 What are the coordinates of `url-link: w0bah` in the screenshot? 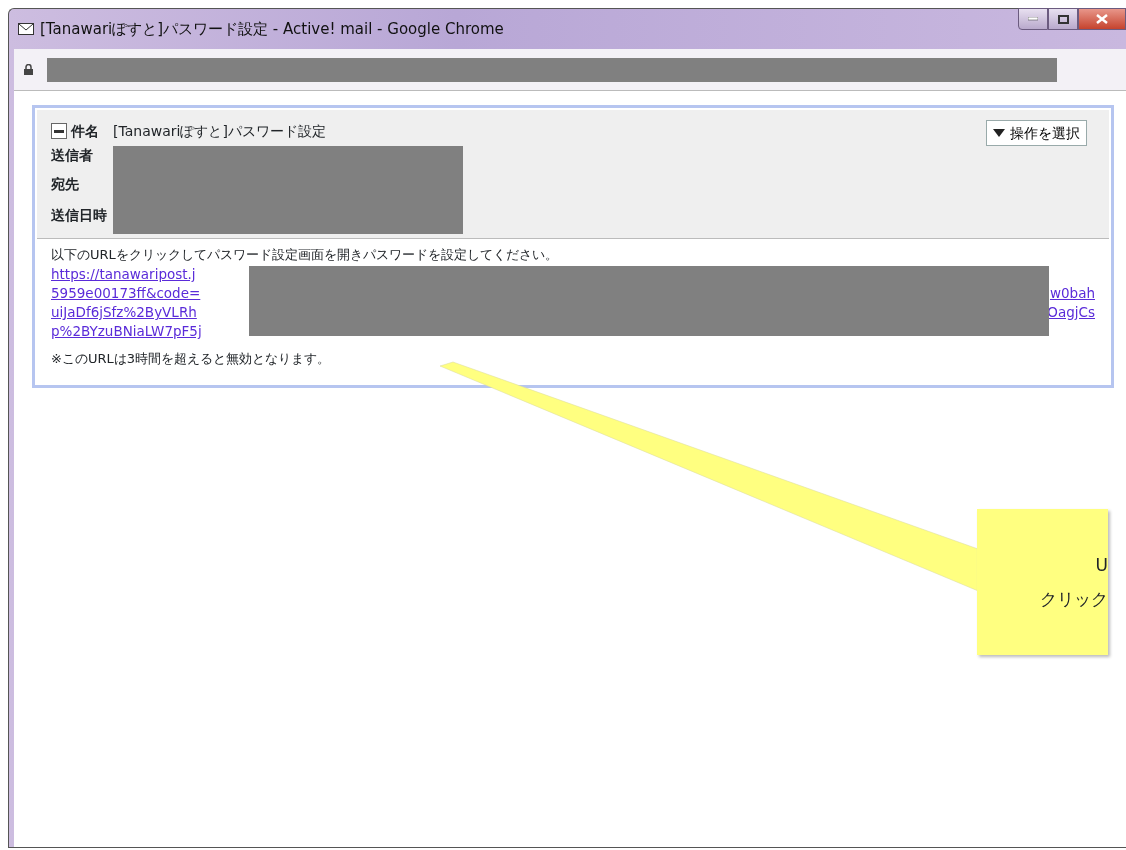 It's located at (1072, 293).